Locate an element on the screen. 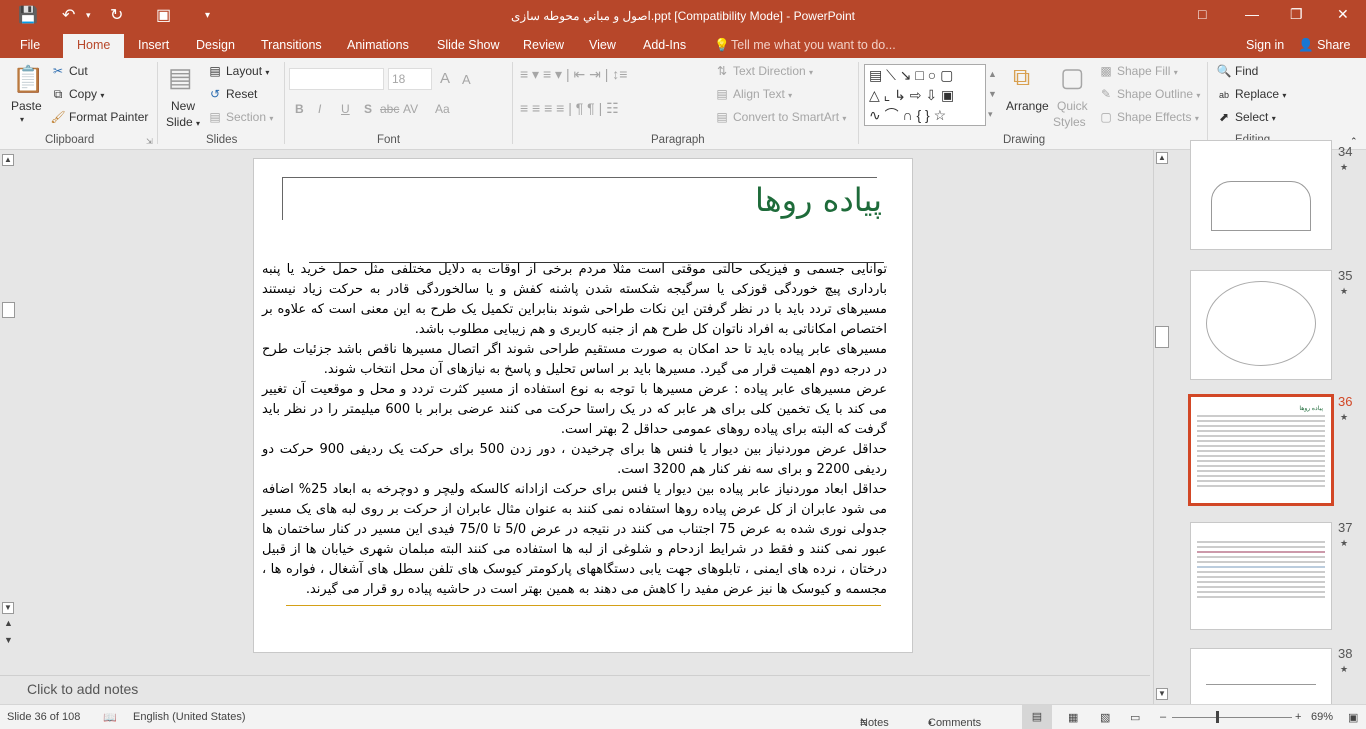 The image size is (1366, 729). shape-effects-button: ▢ Shape Effects ▾ is located at coordinates (1148, 117).